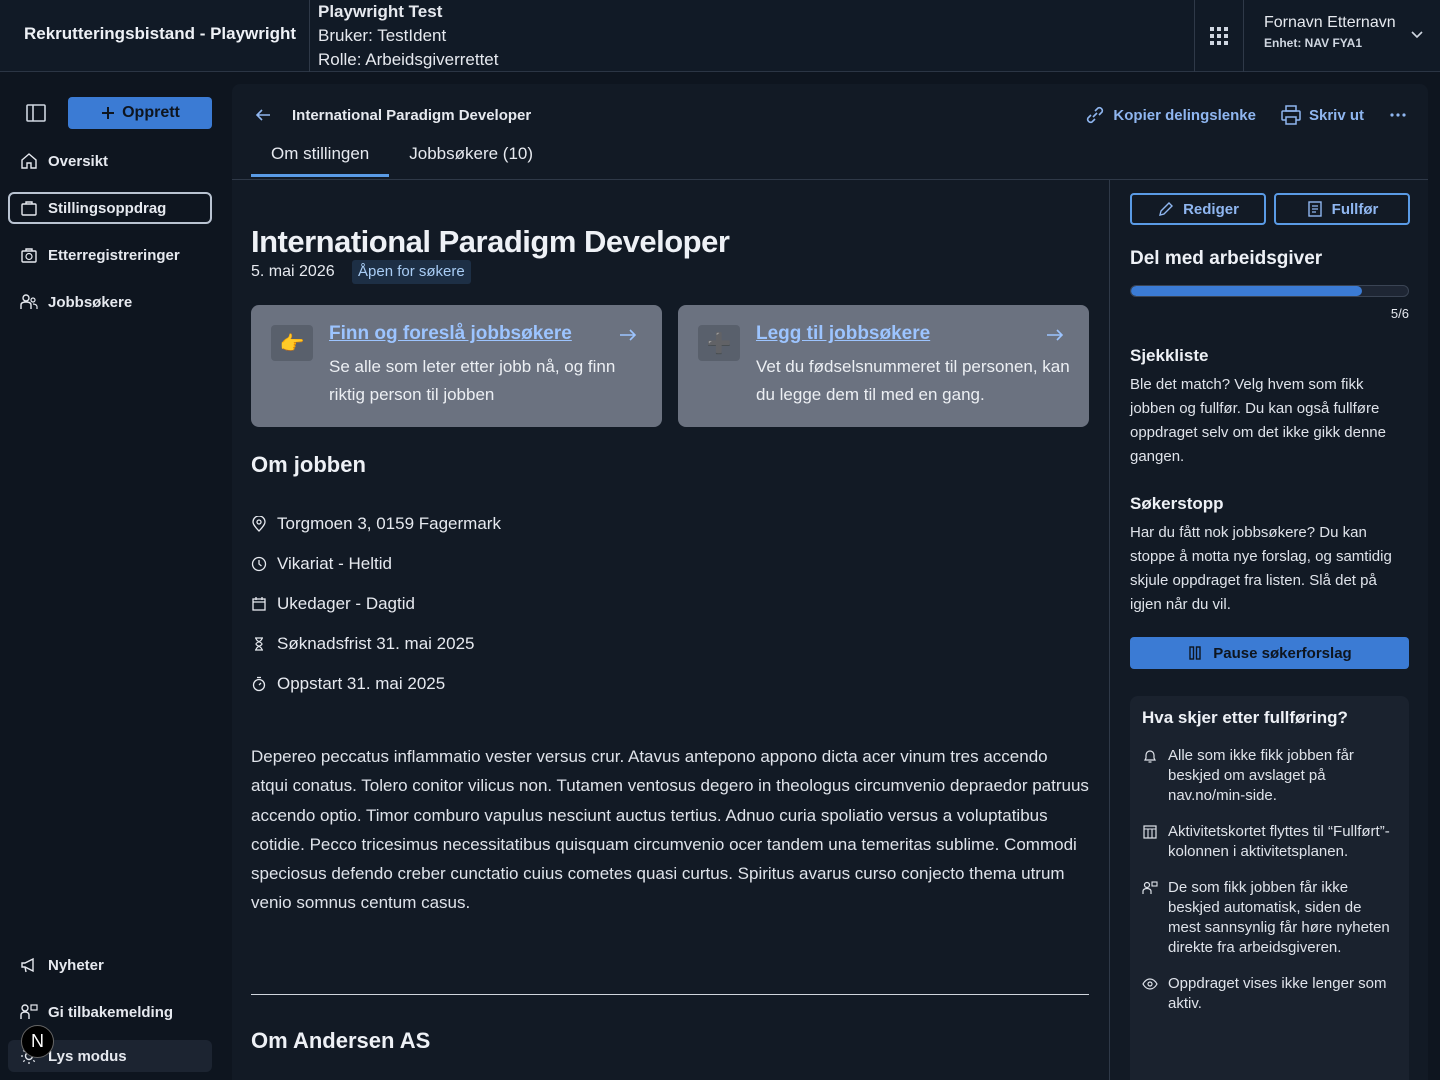 The width and height of the screenshot is (1440, 1080). Describe the element at coordinates (259, 604) in the screenshot. I see `calendar-icon` at that location.